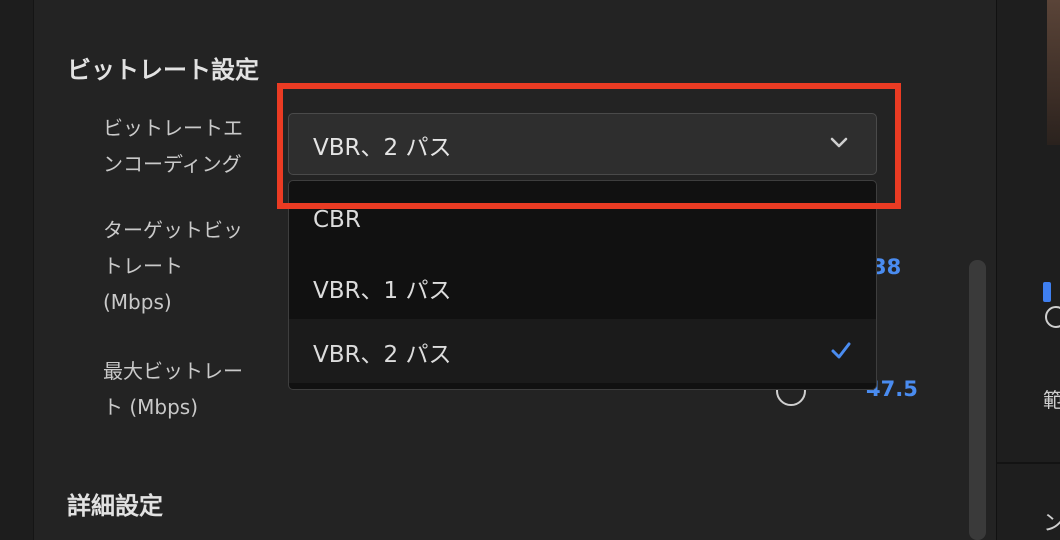  I want to click on right-panel-label-fragment: 範, so click(1051, 398).